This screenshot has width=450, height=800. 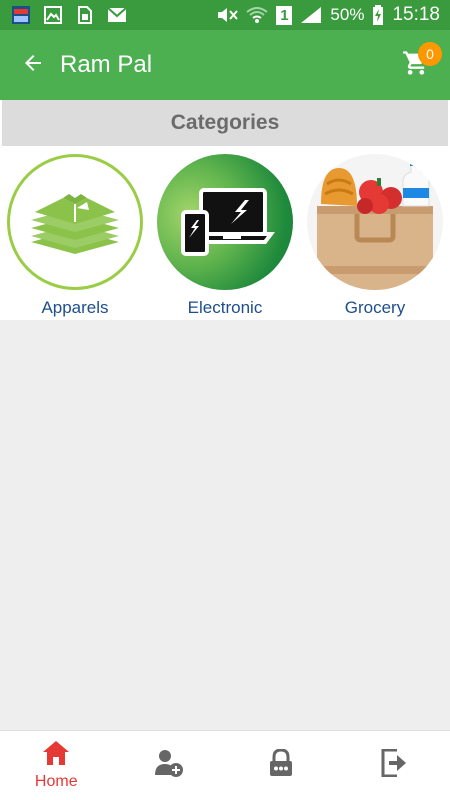 What do you see at coordinates (85, 15) in the screenshot?
I see `sim-card-icon` at bounding box center [85, 15].